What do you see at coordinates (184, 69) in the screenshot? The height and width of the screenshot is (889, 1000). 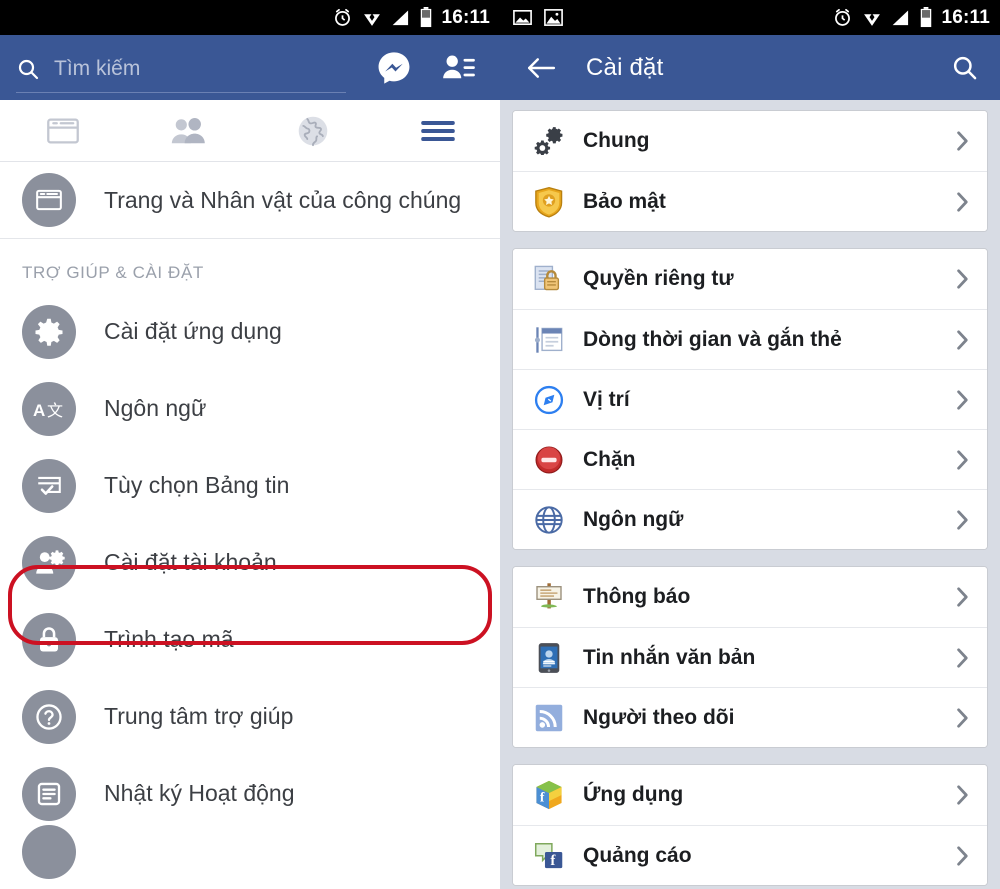 I see `search-input` at bounding box center [184, 69].